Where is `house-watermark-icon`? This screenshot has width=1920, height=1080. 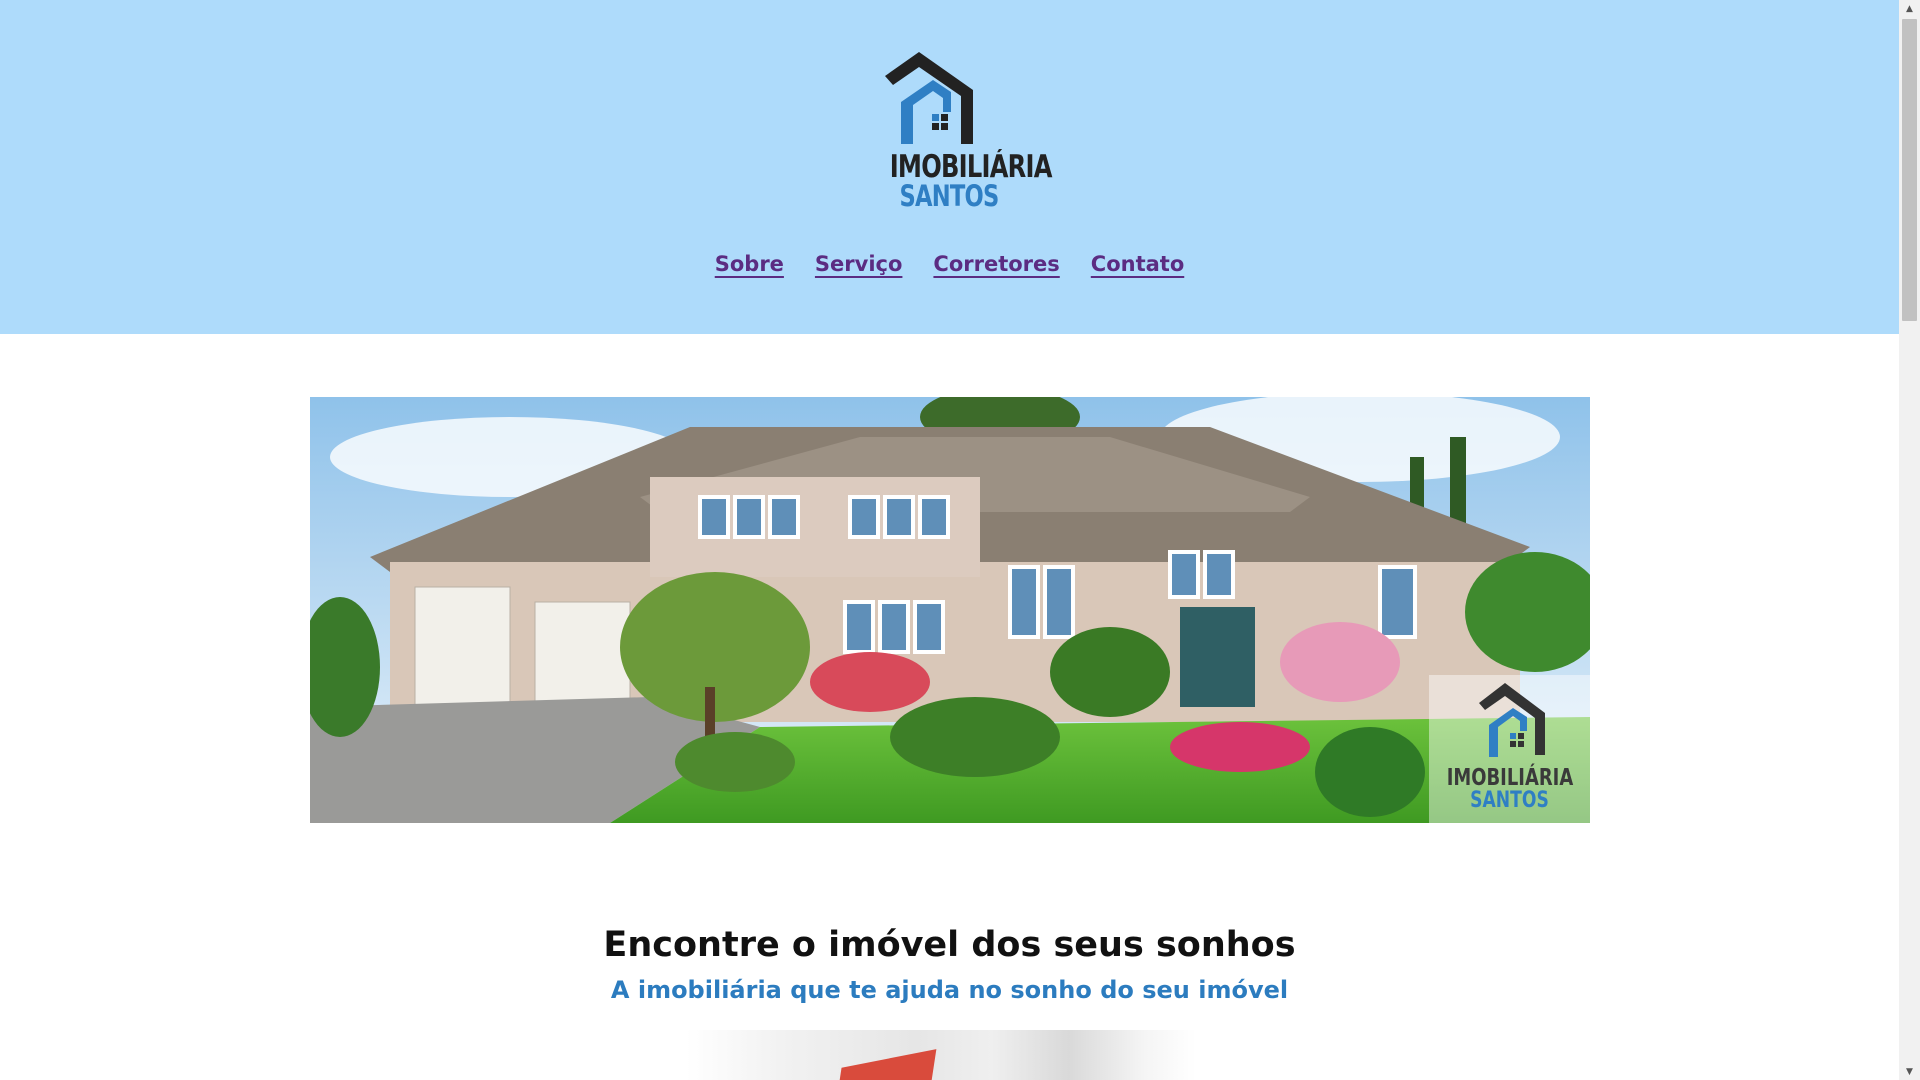
house-watermark-icon is located at coordinates (1512, 720).